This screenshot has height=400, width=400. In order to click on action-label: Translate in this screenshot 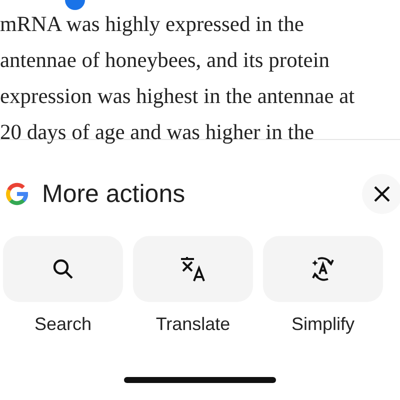, I will do `click(193, 324)`.